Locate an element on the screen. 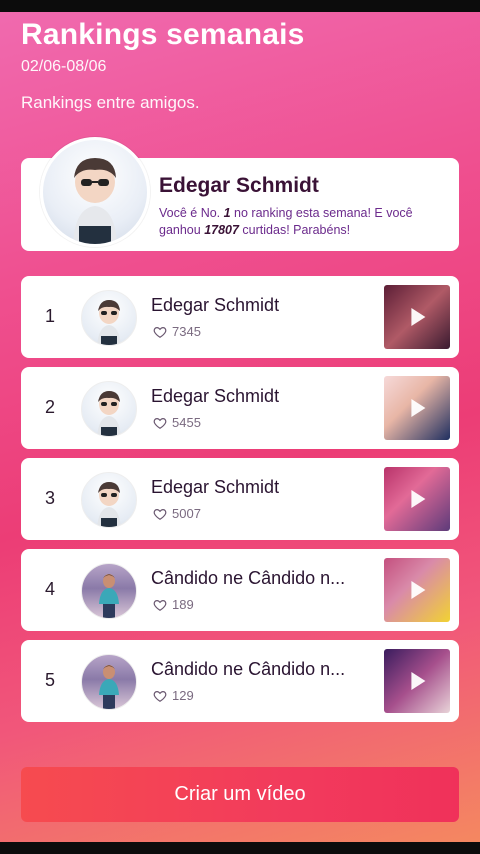 The image size is (480, 854). page-title: Rankings semanais is located at coordinates (163, 34).